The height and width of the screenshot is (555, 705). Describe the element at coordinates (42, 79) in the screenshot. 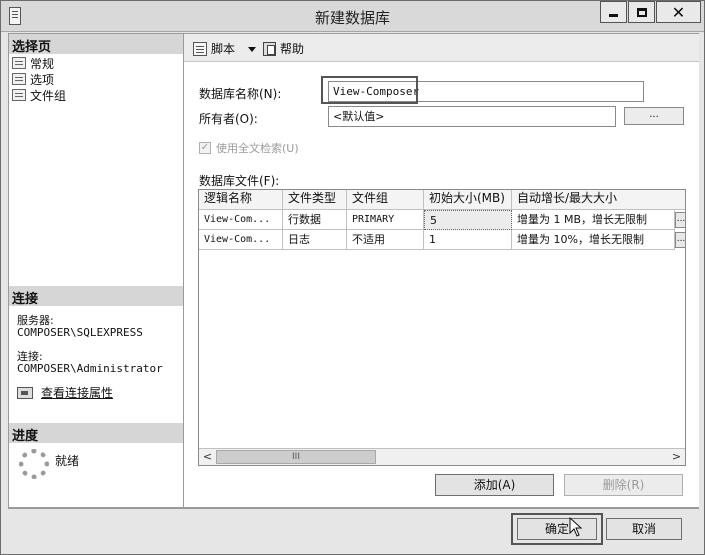

I see `page-item-label: 选项` at that location.